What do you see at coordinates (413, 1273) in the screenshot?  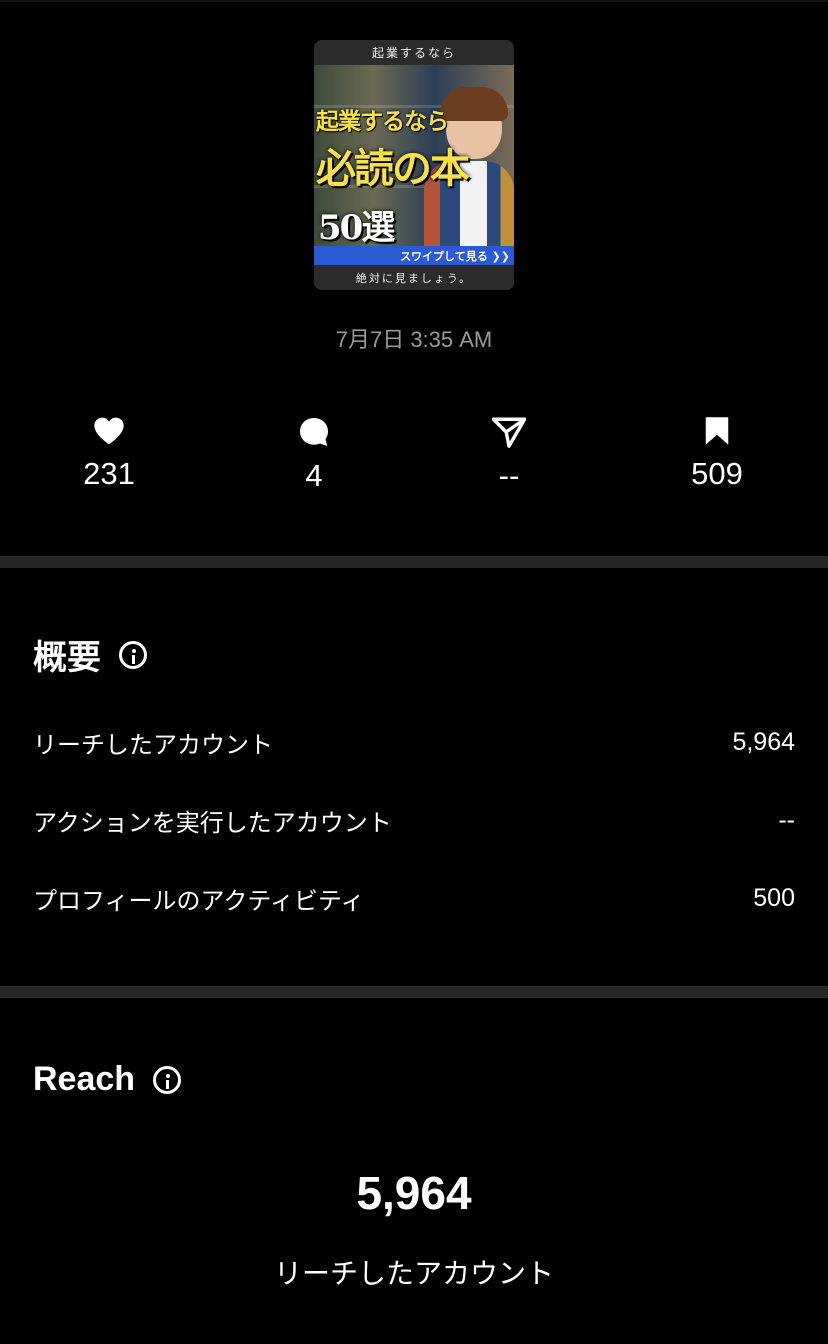 I see `reach-label: リーチしたアカウント` at bounding box center [413, 1273].